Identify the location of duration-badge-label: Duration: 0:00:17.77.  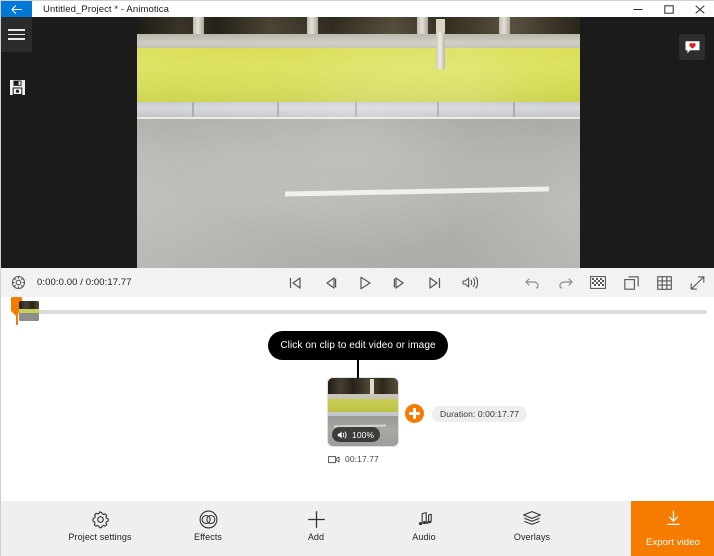
(480, 414).